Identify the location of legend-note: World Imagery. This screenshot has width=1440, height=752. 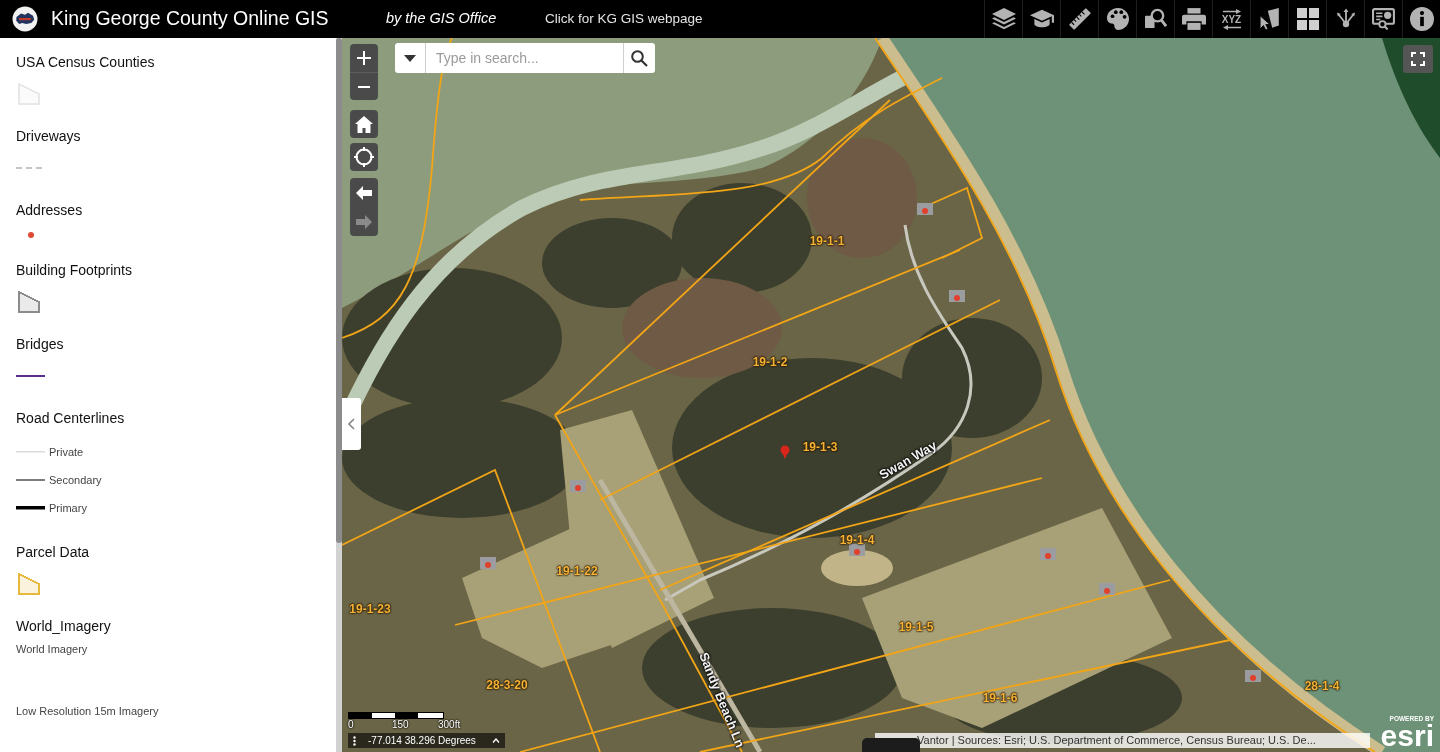
(52, 649).